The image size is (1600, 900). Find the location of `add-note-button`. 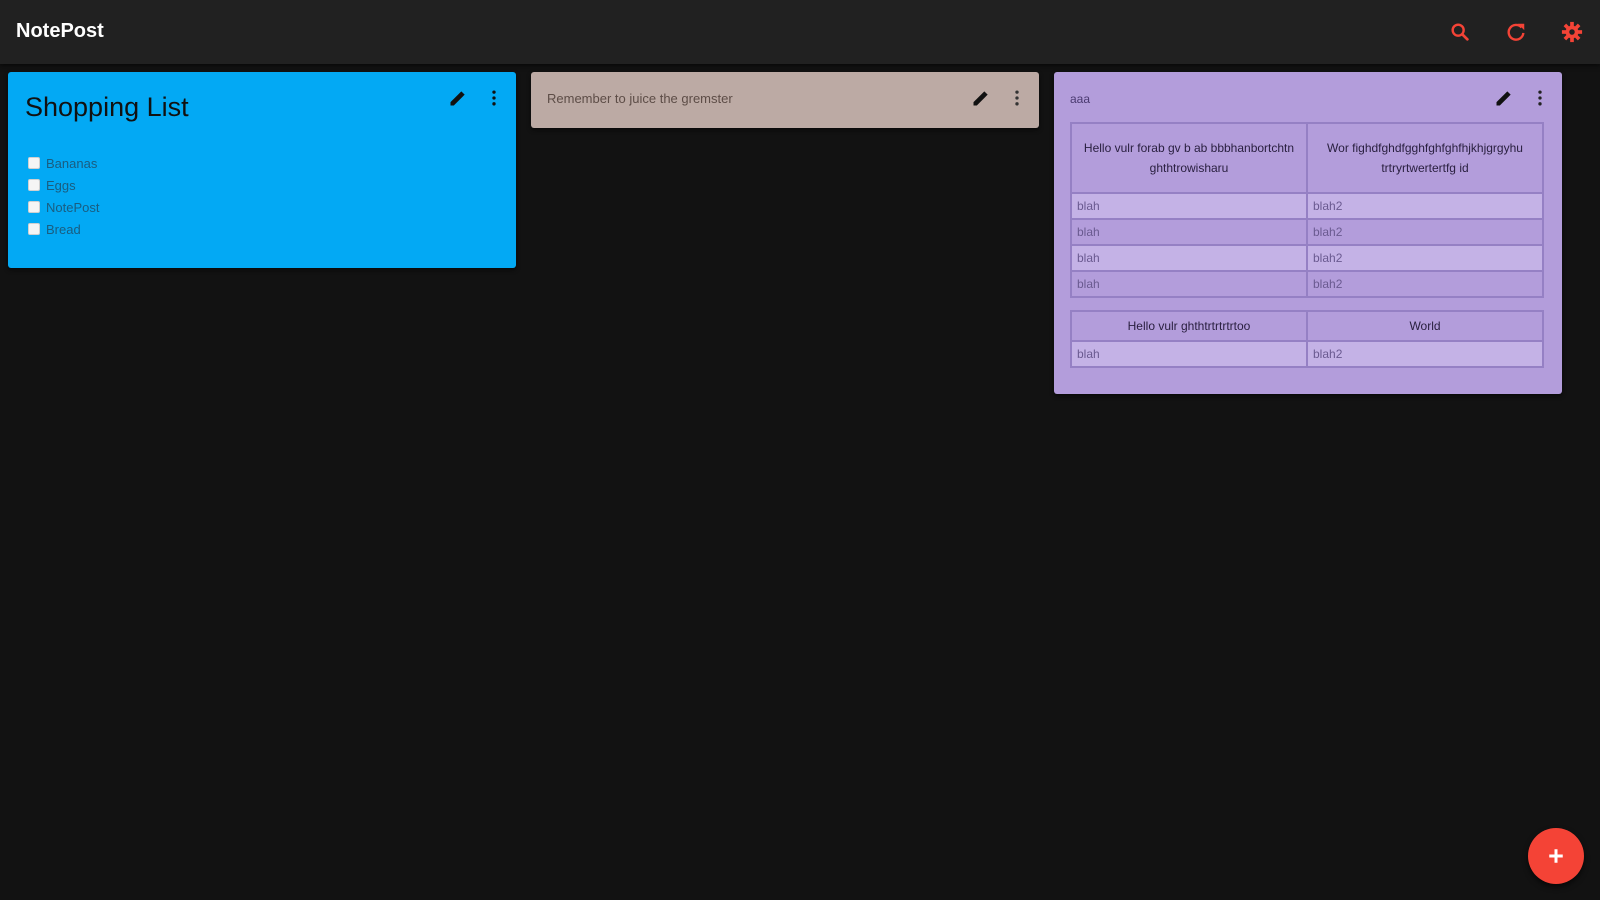

add-note-button is located at coordinates (1556, 856).